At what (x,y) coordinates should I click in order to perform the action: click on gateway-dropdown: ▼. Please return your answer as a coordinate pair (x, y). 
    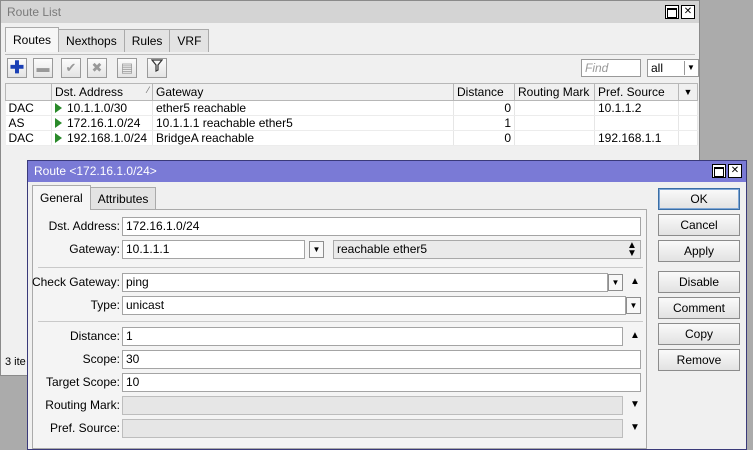
    Looking at the image, I should click on (316, 249).